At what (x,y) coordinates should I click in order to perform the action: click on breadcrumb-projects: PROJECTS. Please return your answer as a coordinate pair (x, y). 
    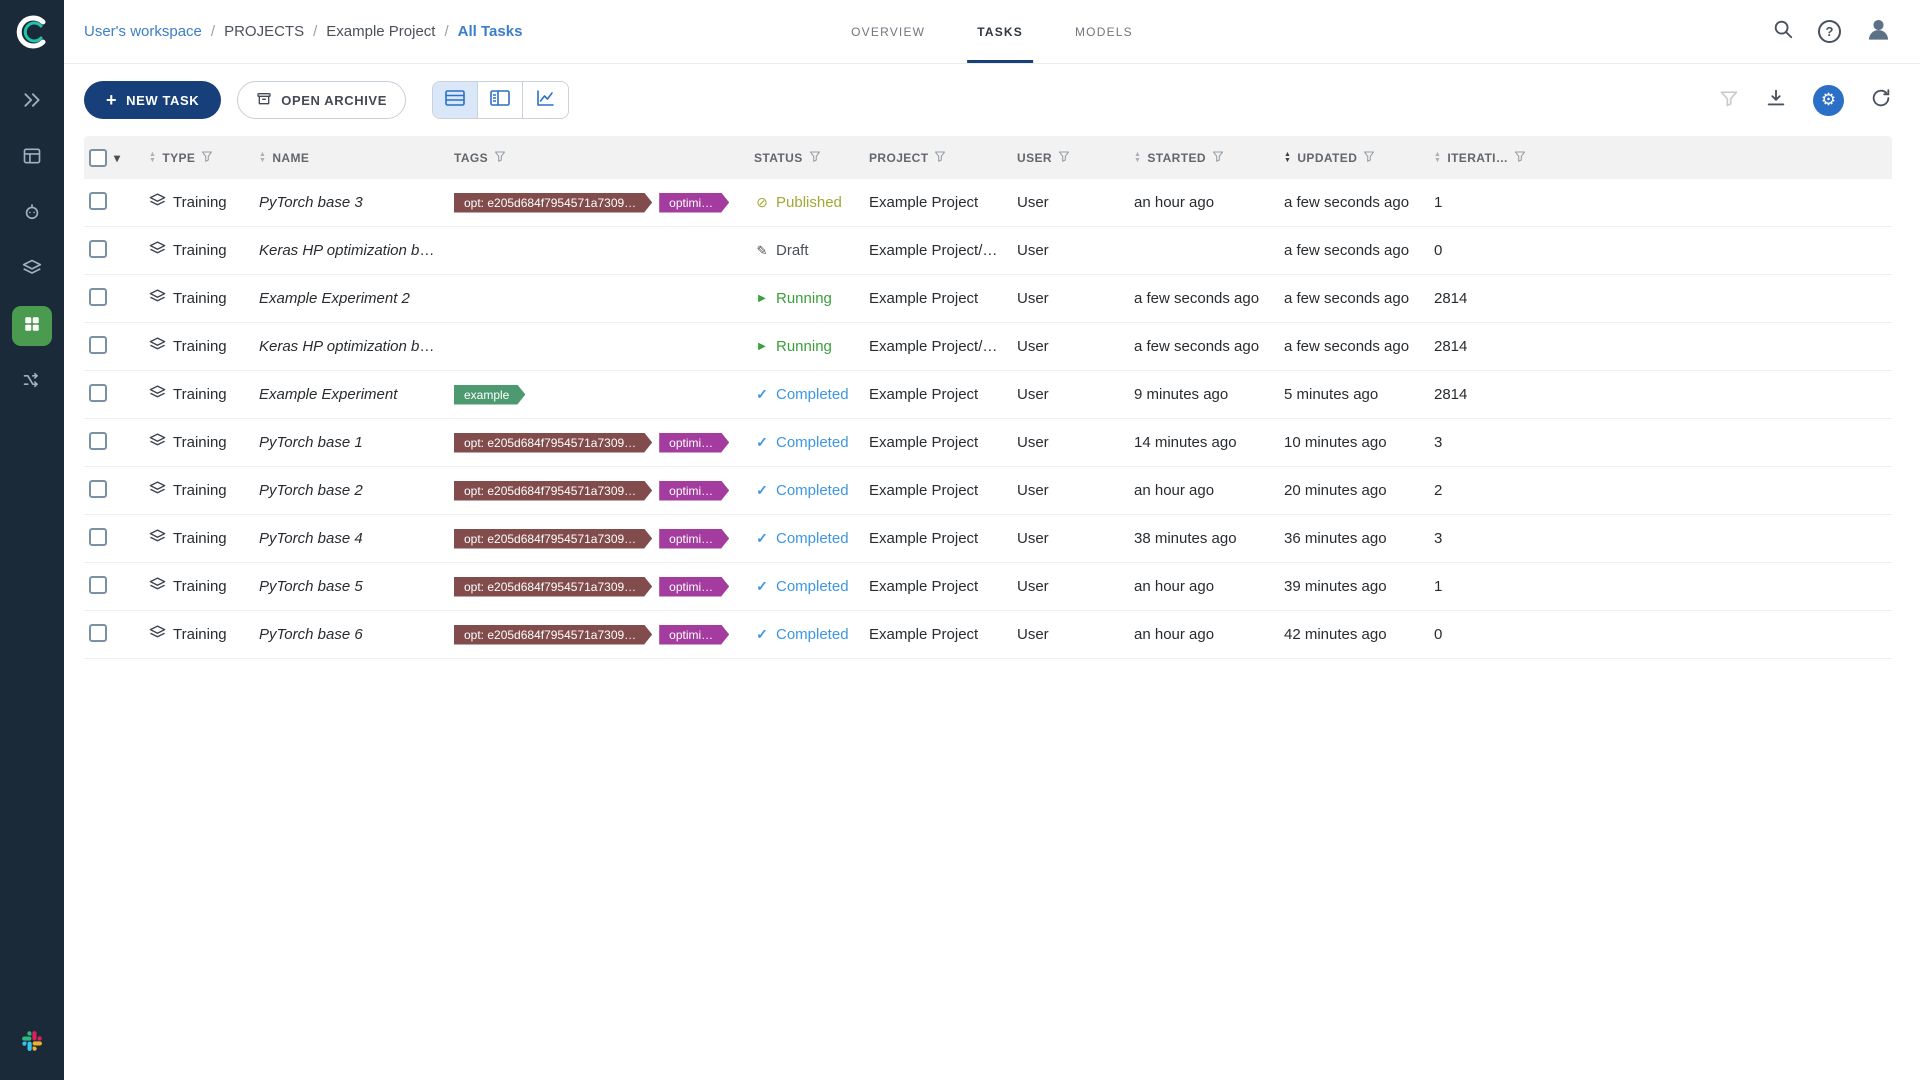
    Looking at the image, I should click on (264, 31).